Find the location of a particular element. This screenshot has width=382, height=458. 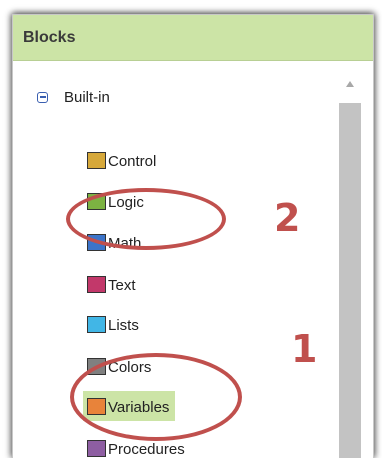

annotation-number-2: 2 is located at coordinates (287, 218).